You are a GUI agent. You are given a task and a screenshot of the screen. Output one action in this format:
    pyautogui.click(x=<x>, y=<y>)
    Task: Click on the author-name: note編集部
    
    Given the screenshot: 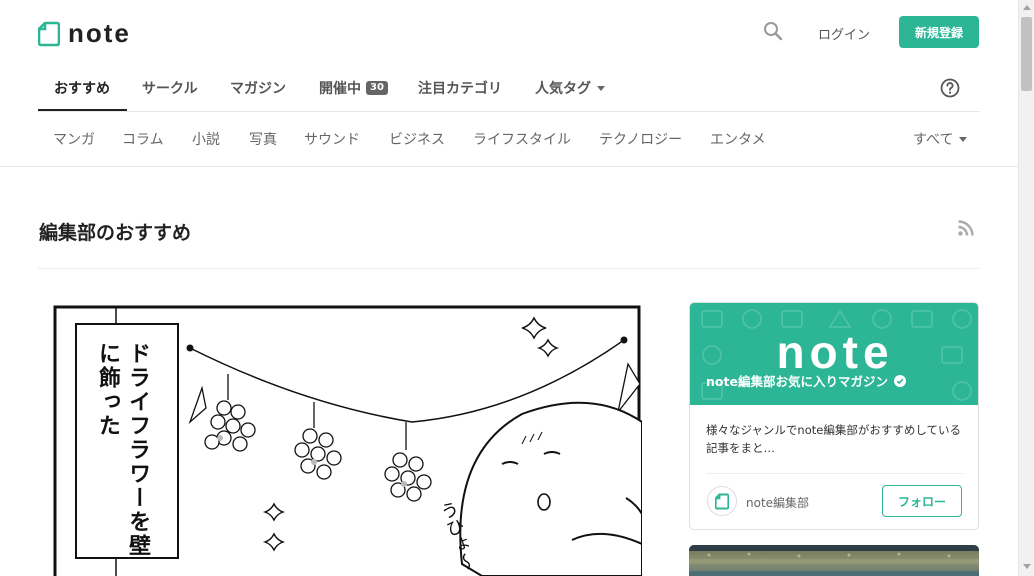 What is the action you would take?
    pyautogui.click(x=777, y=502)
    